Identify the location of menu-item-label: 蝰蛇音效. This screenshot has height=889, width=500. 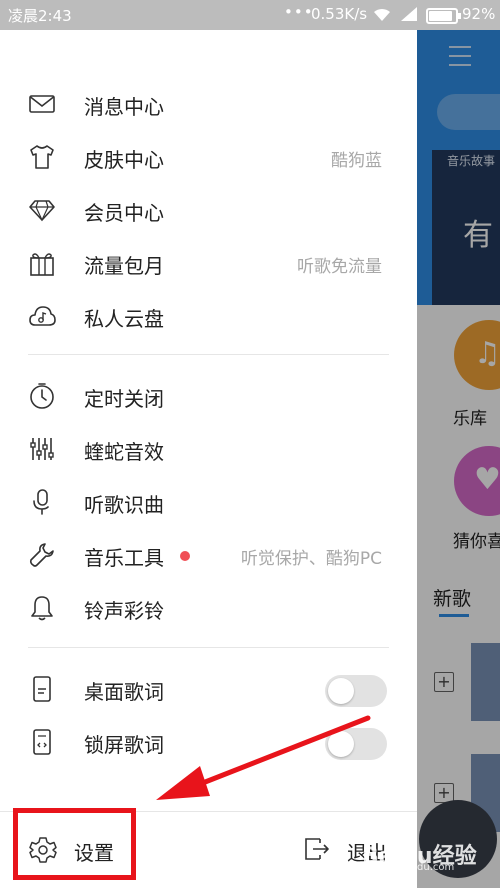
(124, 452).